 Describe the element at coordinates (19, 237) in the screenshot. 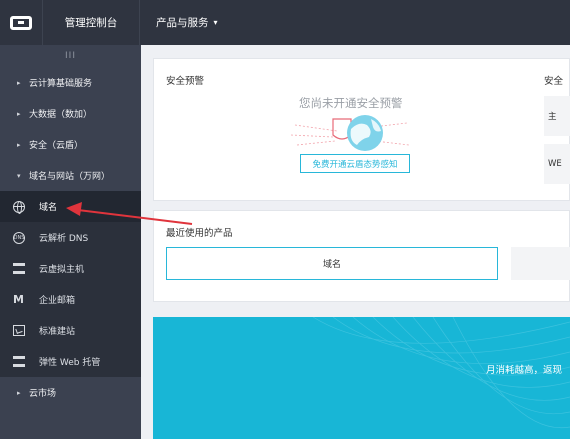

I see `dns-icon: DNS` at that location.